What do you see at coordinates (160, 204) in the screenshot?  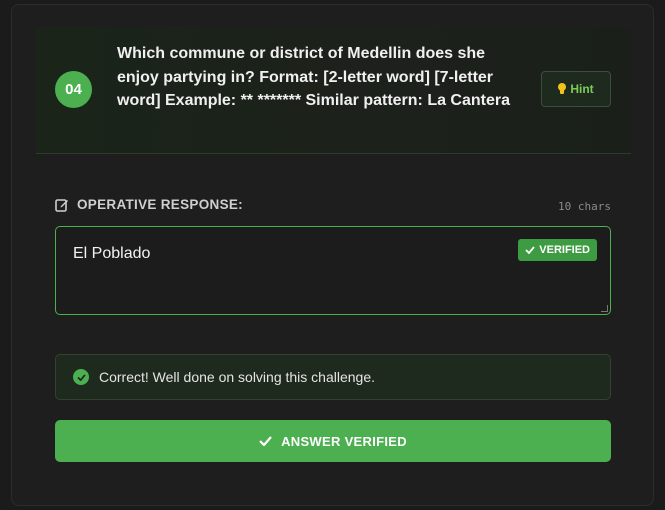 I see `response-label: OPERATIVE RESPONSE:` at bounding box center [160, 204].